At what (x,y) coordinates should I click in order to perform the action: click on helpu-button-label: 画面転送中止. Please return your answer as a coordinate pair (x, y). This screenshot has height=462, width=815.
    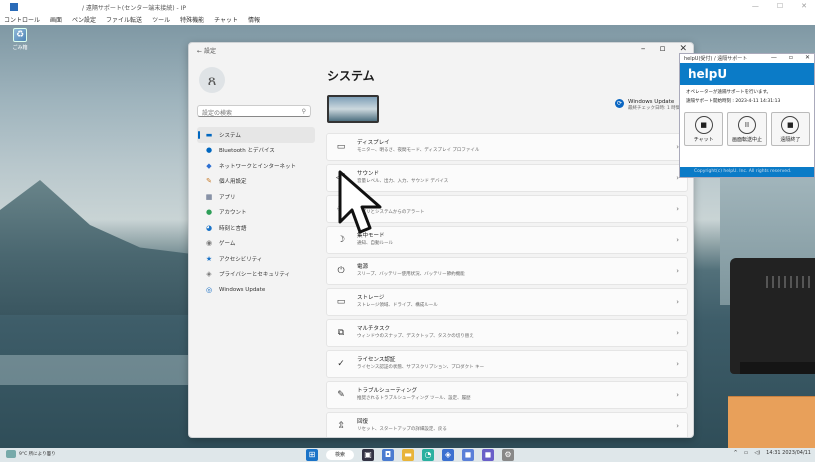
    Looking at the image, I should click on (746, 139).